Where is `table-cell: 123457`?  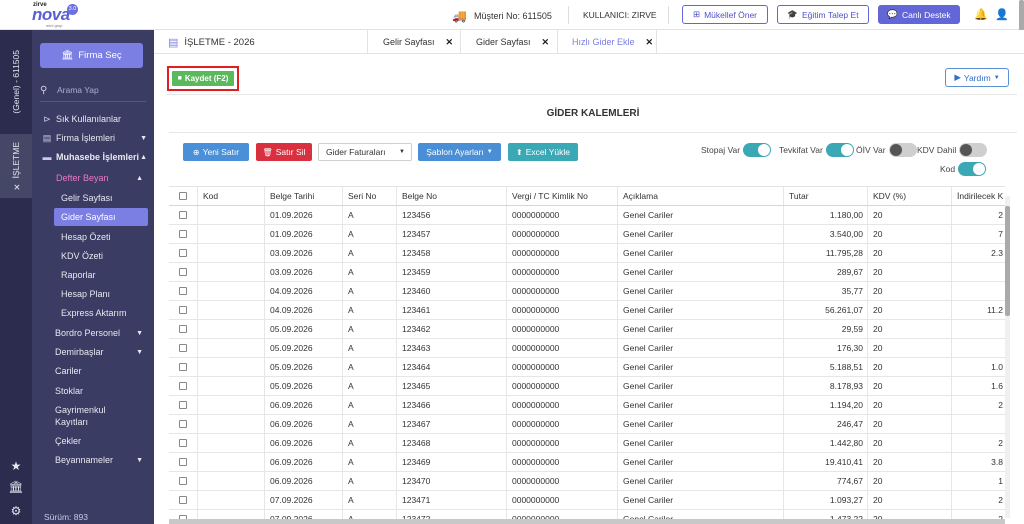 table-cell: 123457 is located at coordinates (451, 234).